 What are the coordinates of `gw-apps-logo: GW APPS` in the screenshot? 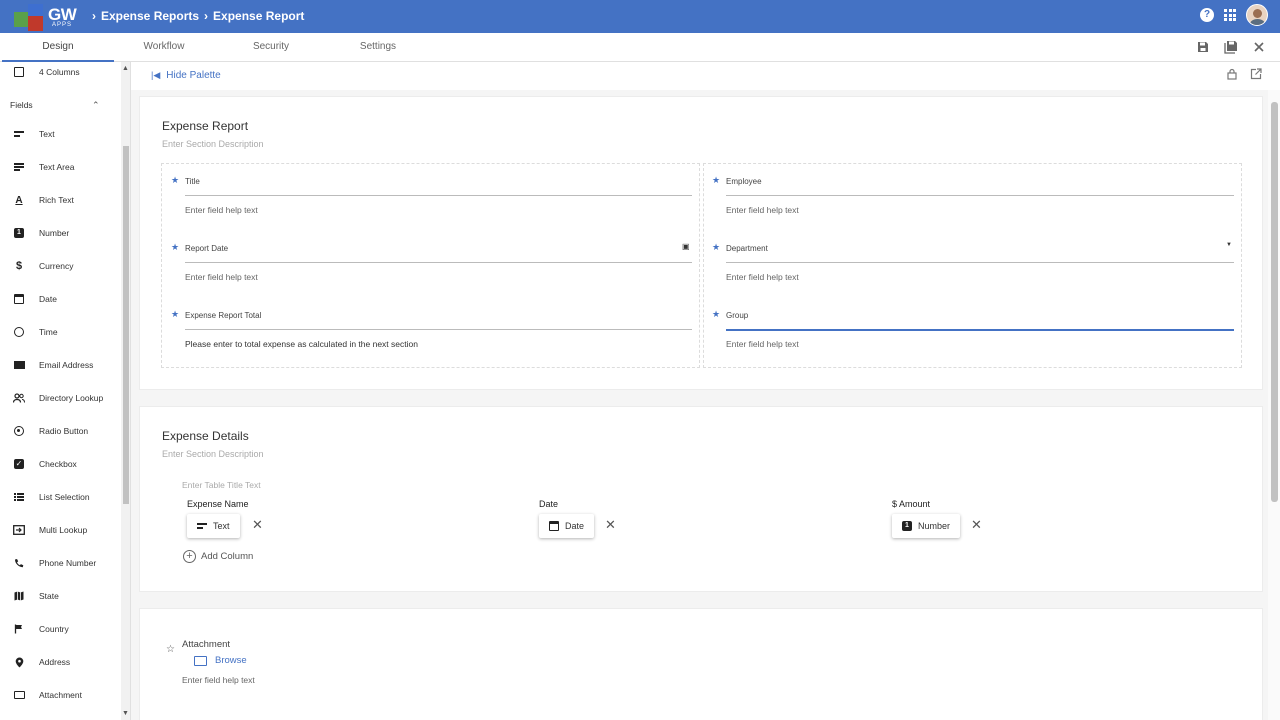 It's located at (47, 17).